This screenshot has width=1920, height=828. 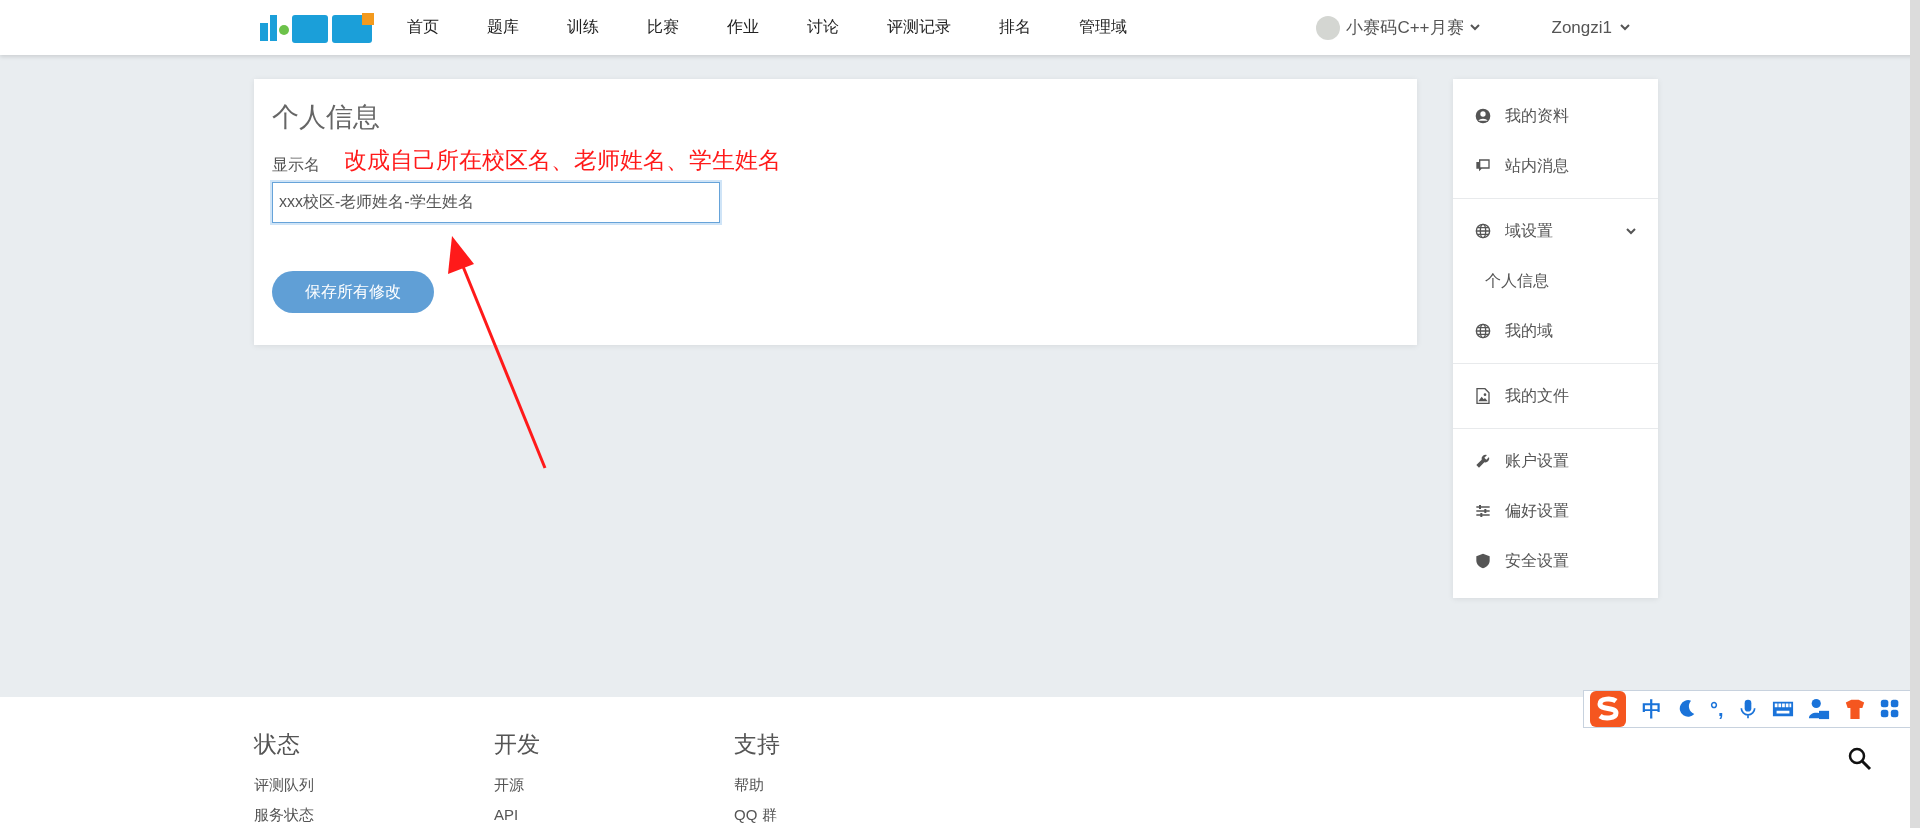 What do you see at coordinates (614, 814) in the screenshot?
I see `footer-link: API` at bounding box center [614, 814].